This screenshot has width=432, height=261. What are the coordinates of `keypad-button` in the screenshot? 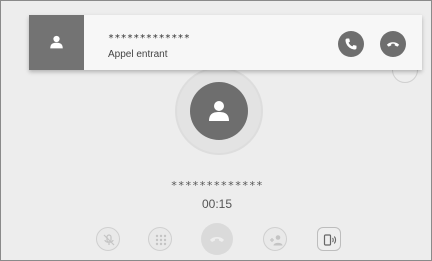 It's located at (160, 239).